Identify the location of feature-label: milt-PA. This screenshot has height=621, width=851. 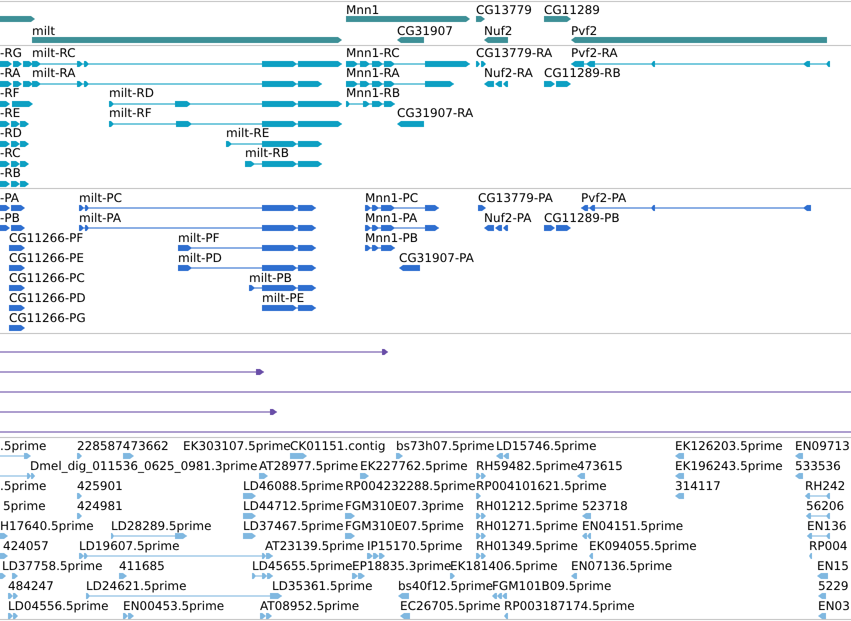
(100, 218).